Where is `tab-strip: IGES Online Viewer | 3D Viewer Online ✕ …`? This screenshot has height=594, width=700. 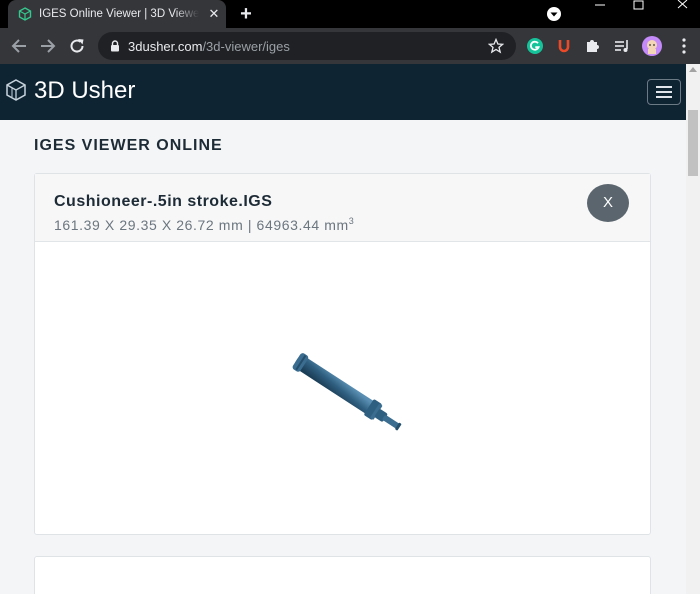 tab-strip: IGES Online Viewer | 3D Viewer Online ✕ … is located at coordinates (350, 14).